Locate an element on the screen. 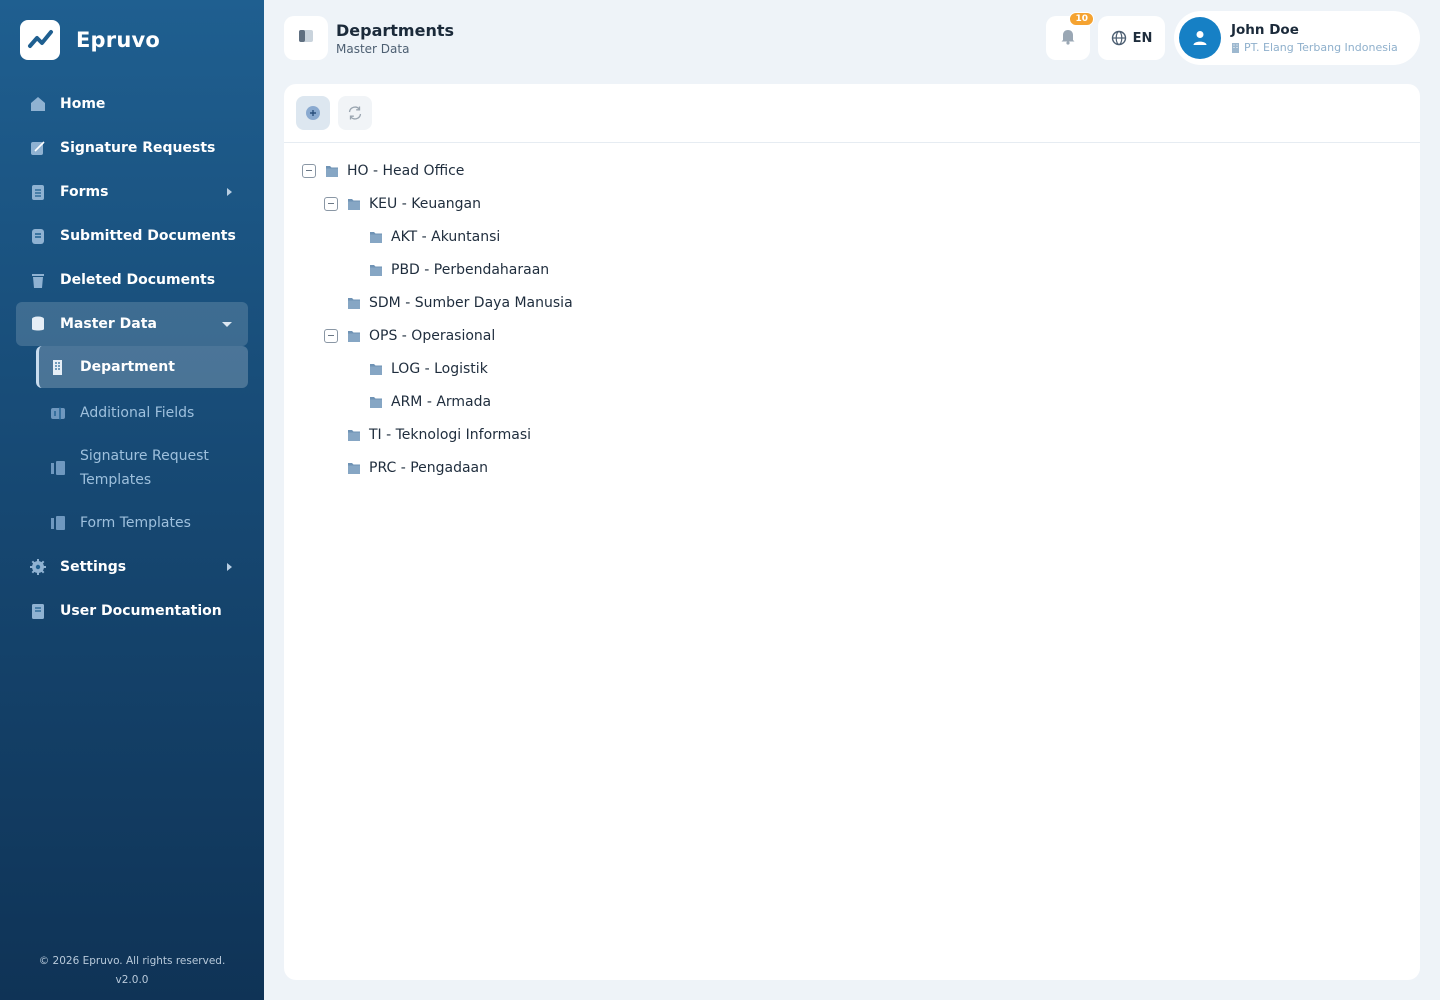  tree-node: OPS - Operasional is located at coordinates (437, 335).